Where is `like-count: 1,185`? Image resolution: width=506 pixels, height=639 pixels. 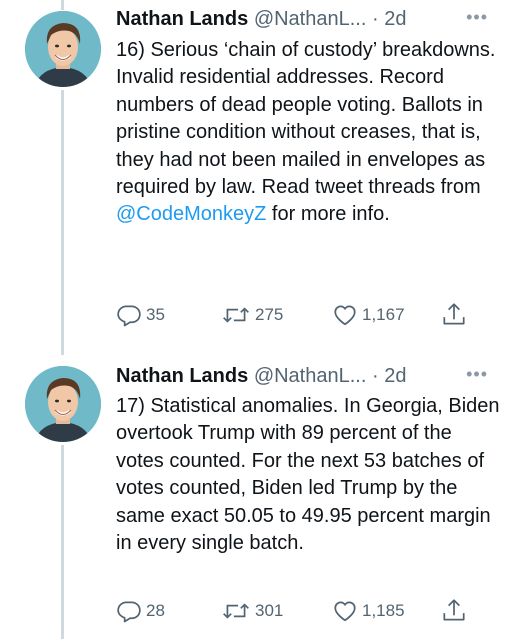
like-count: 1,185 is located at coordinates (383, 610).